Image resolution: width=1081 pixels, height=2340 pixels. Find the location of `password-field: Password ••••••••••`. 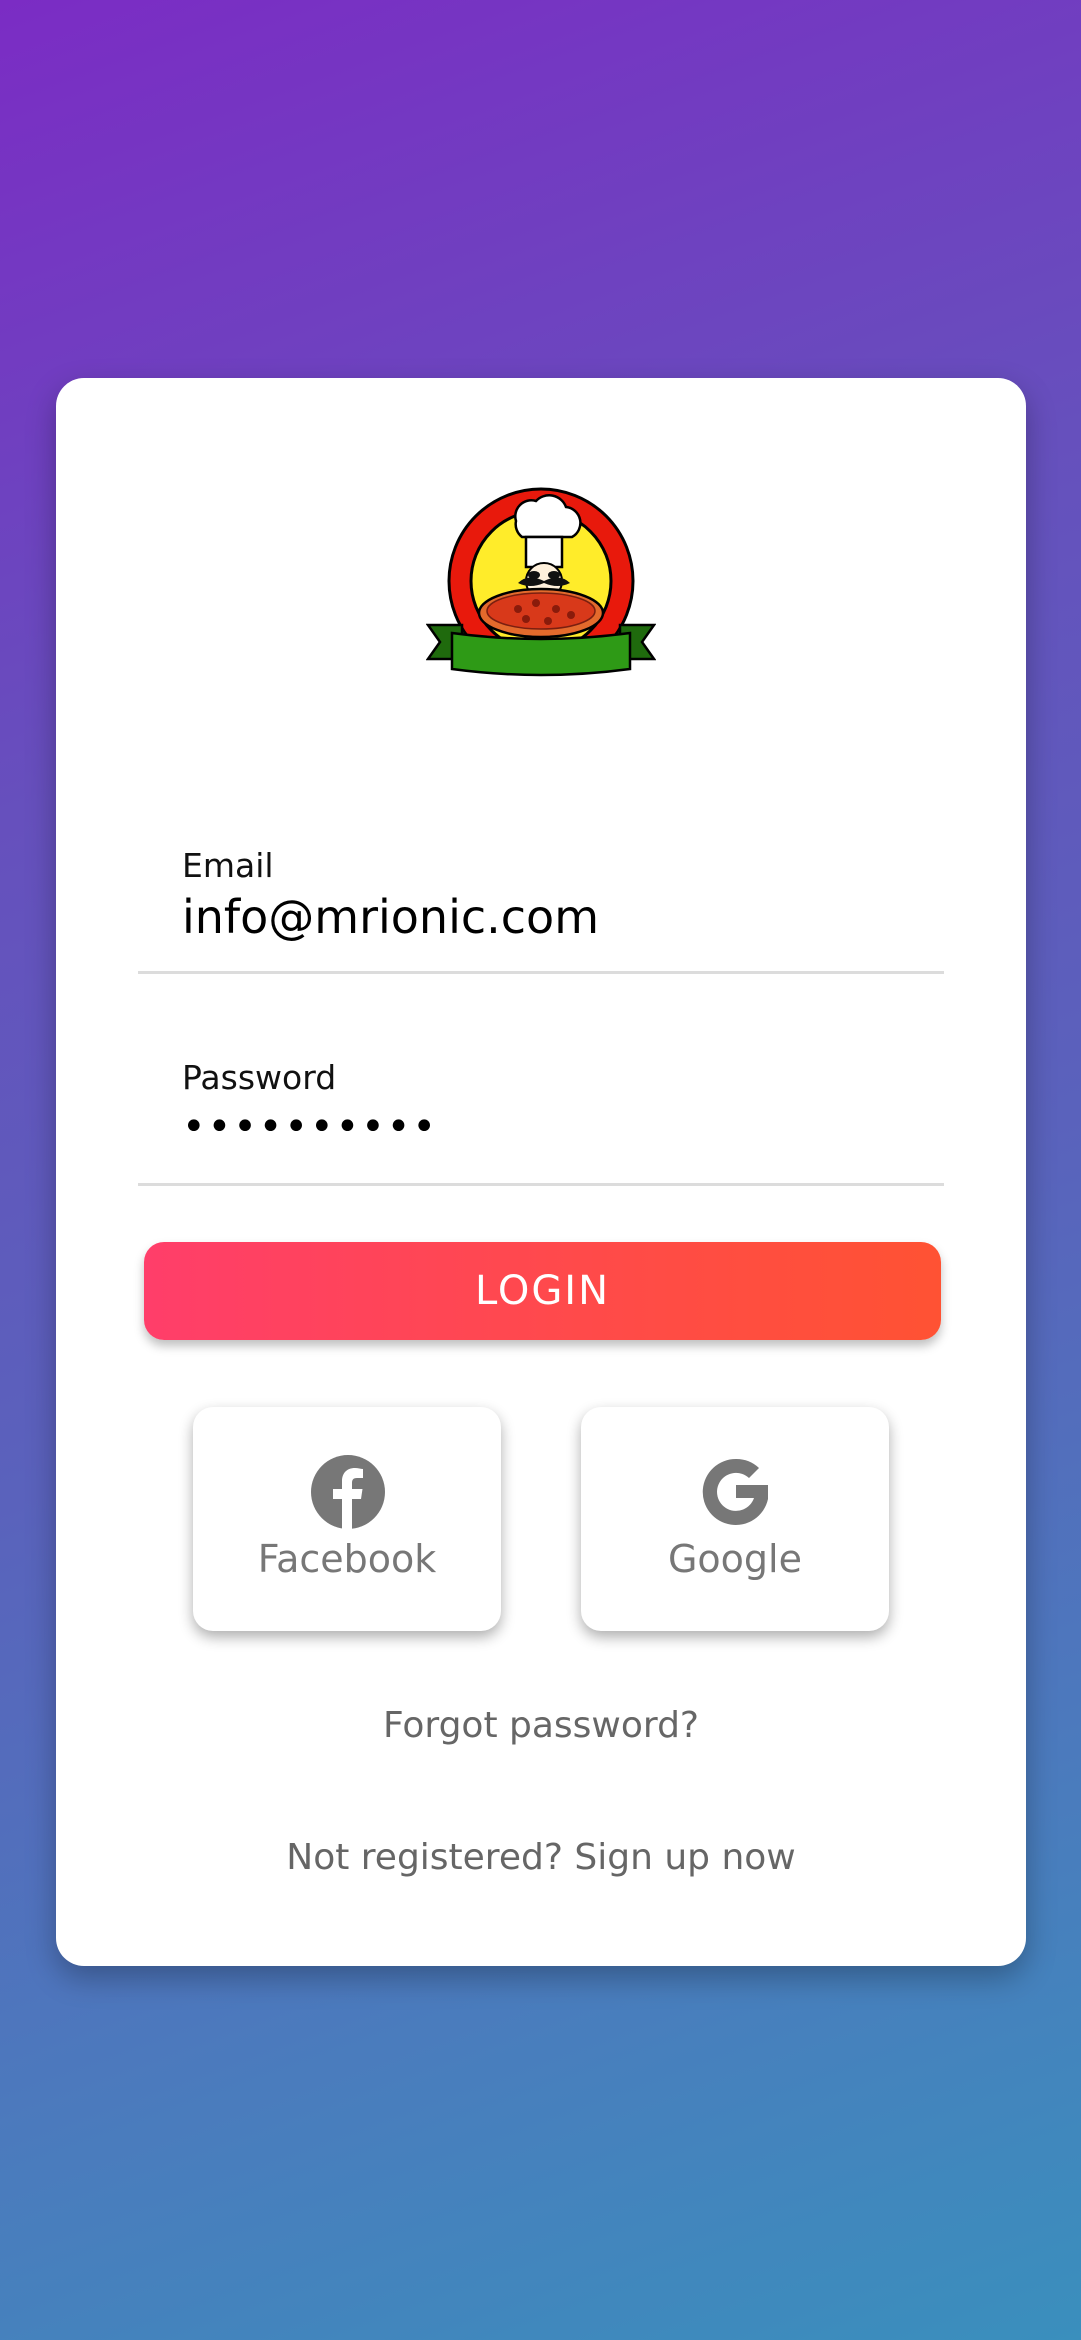

password-field: Password •••••••••• is located at coordinates (541, 1125).